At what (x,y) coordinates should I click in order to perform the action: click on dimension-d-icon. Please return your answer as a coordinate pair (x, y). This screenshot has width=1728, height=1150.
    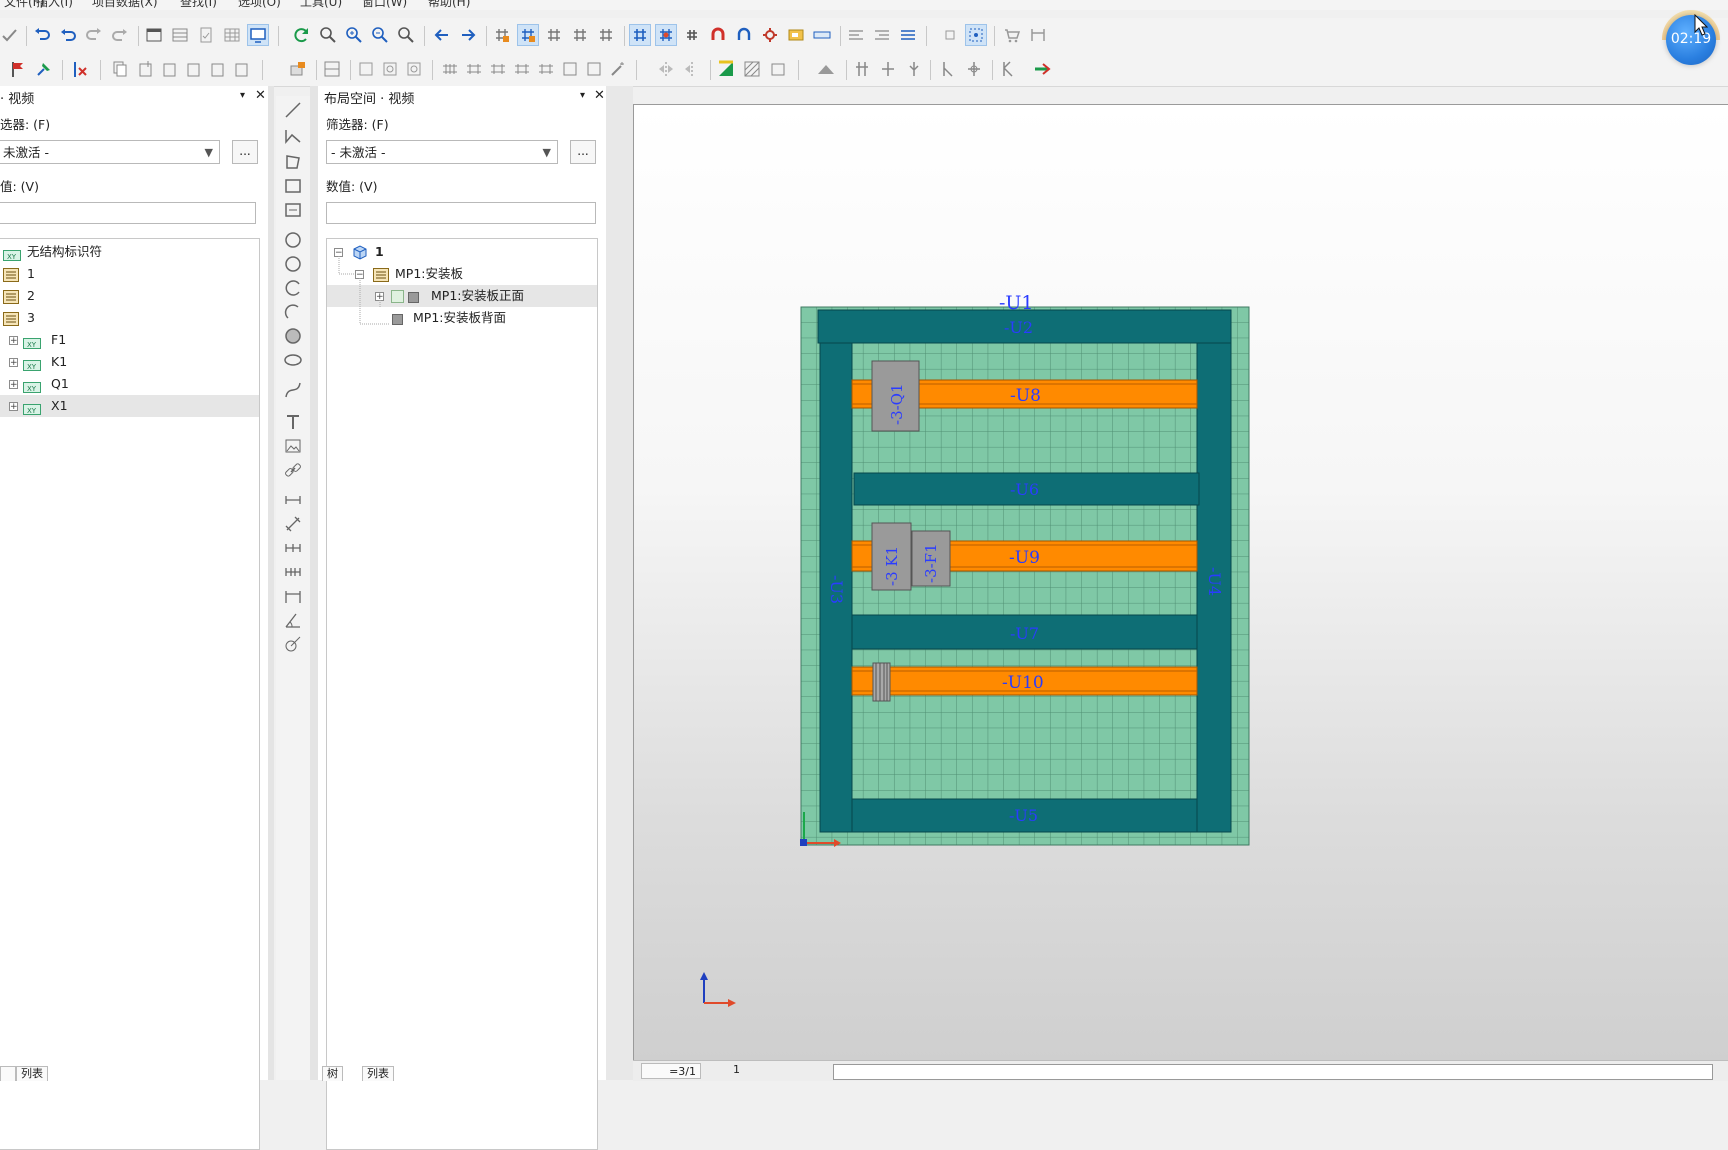
    Looking at the image, I should click on (293, 572).